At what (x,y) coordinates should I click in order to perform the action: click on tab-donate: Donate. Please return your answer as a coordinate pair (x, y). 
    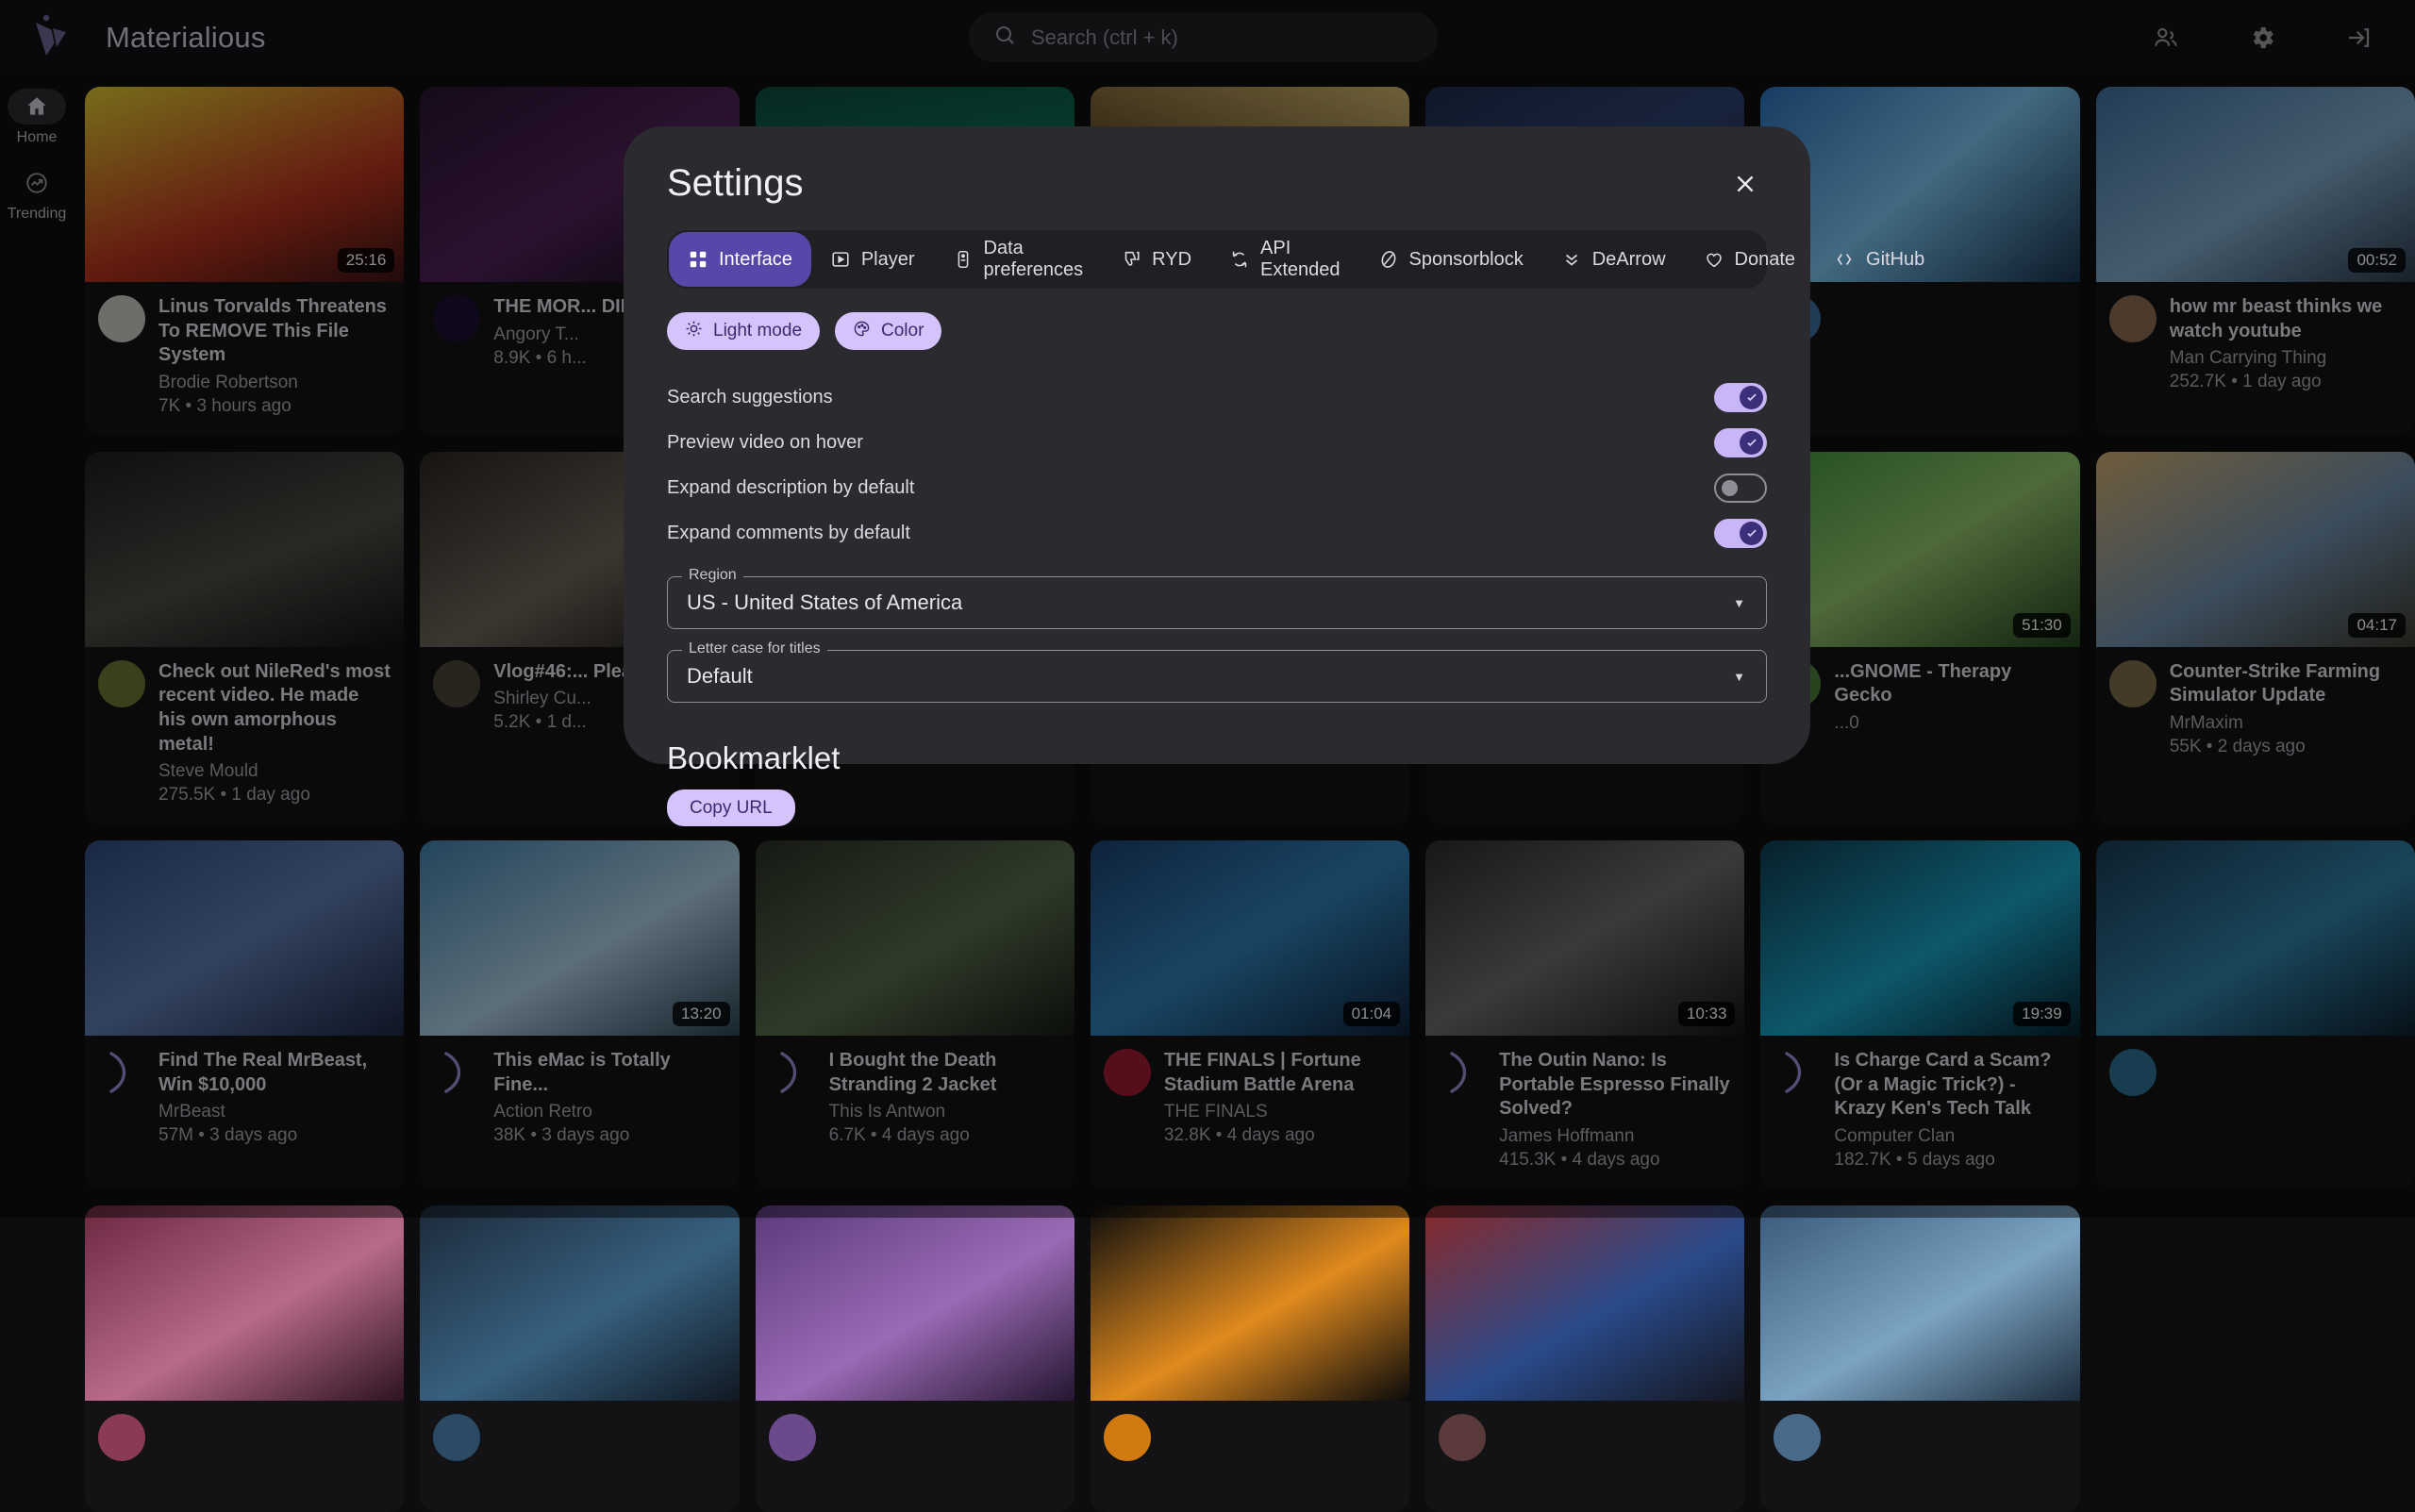
    Looking at the image, I should click on (1750, 259).